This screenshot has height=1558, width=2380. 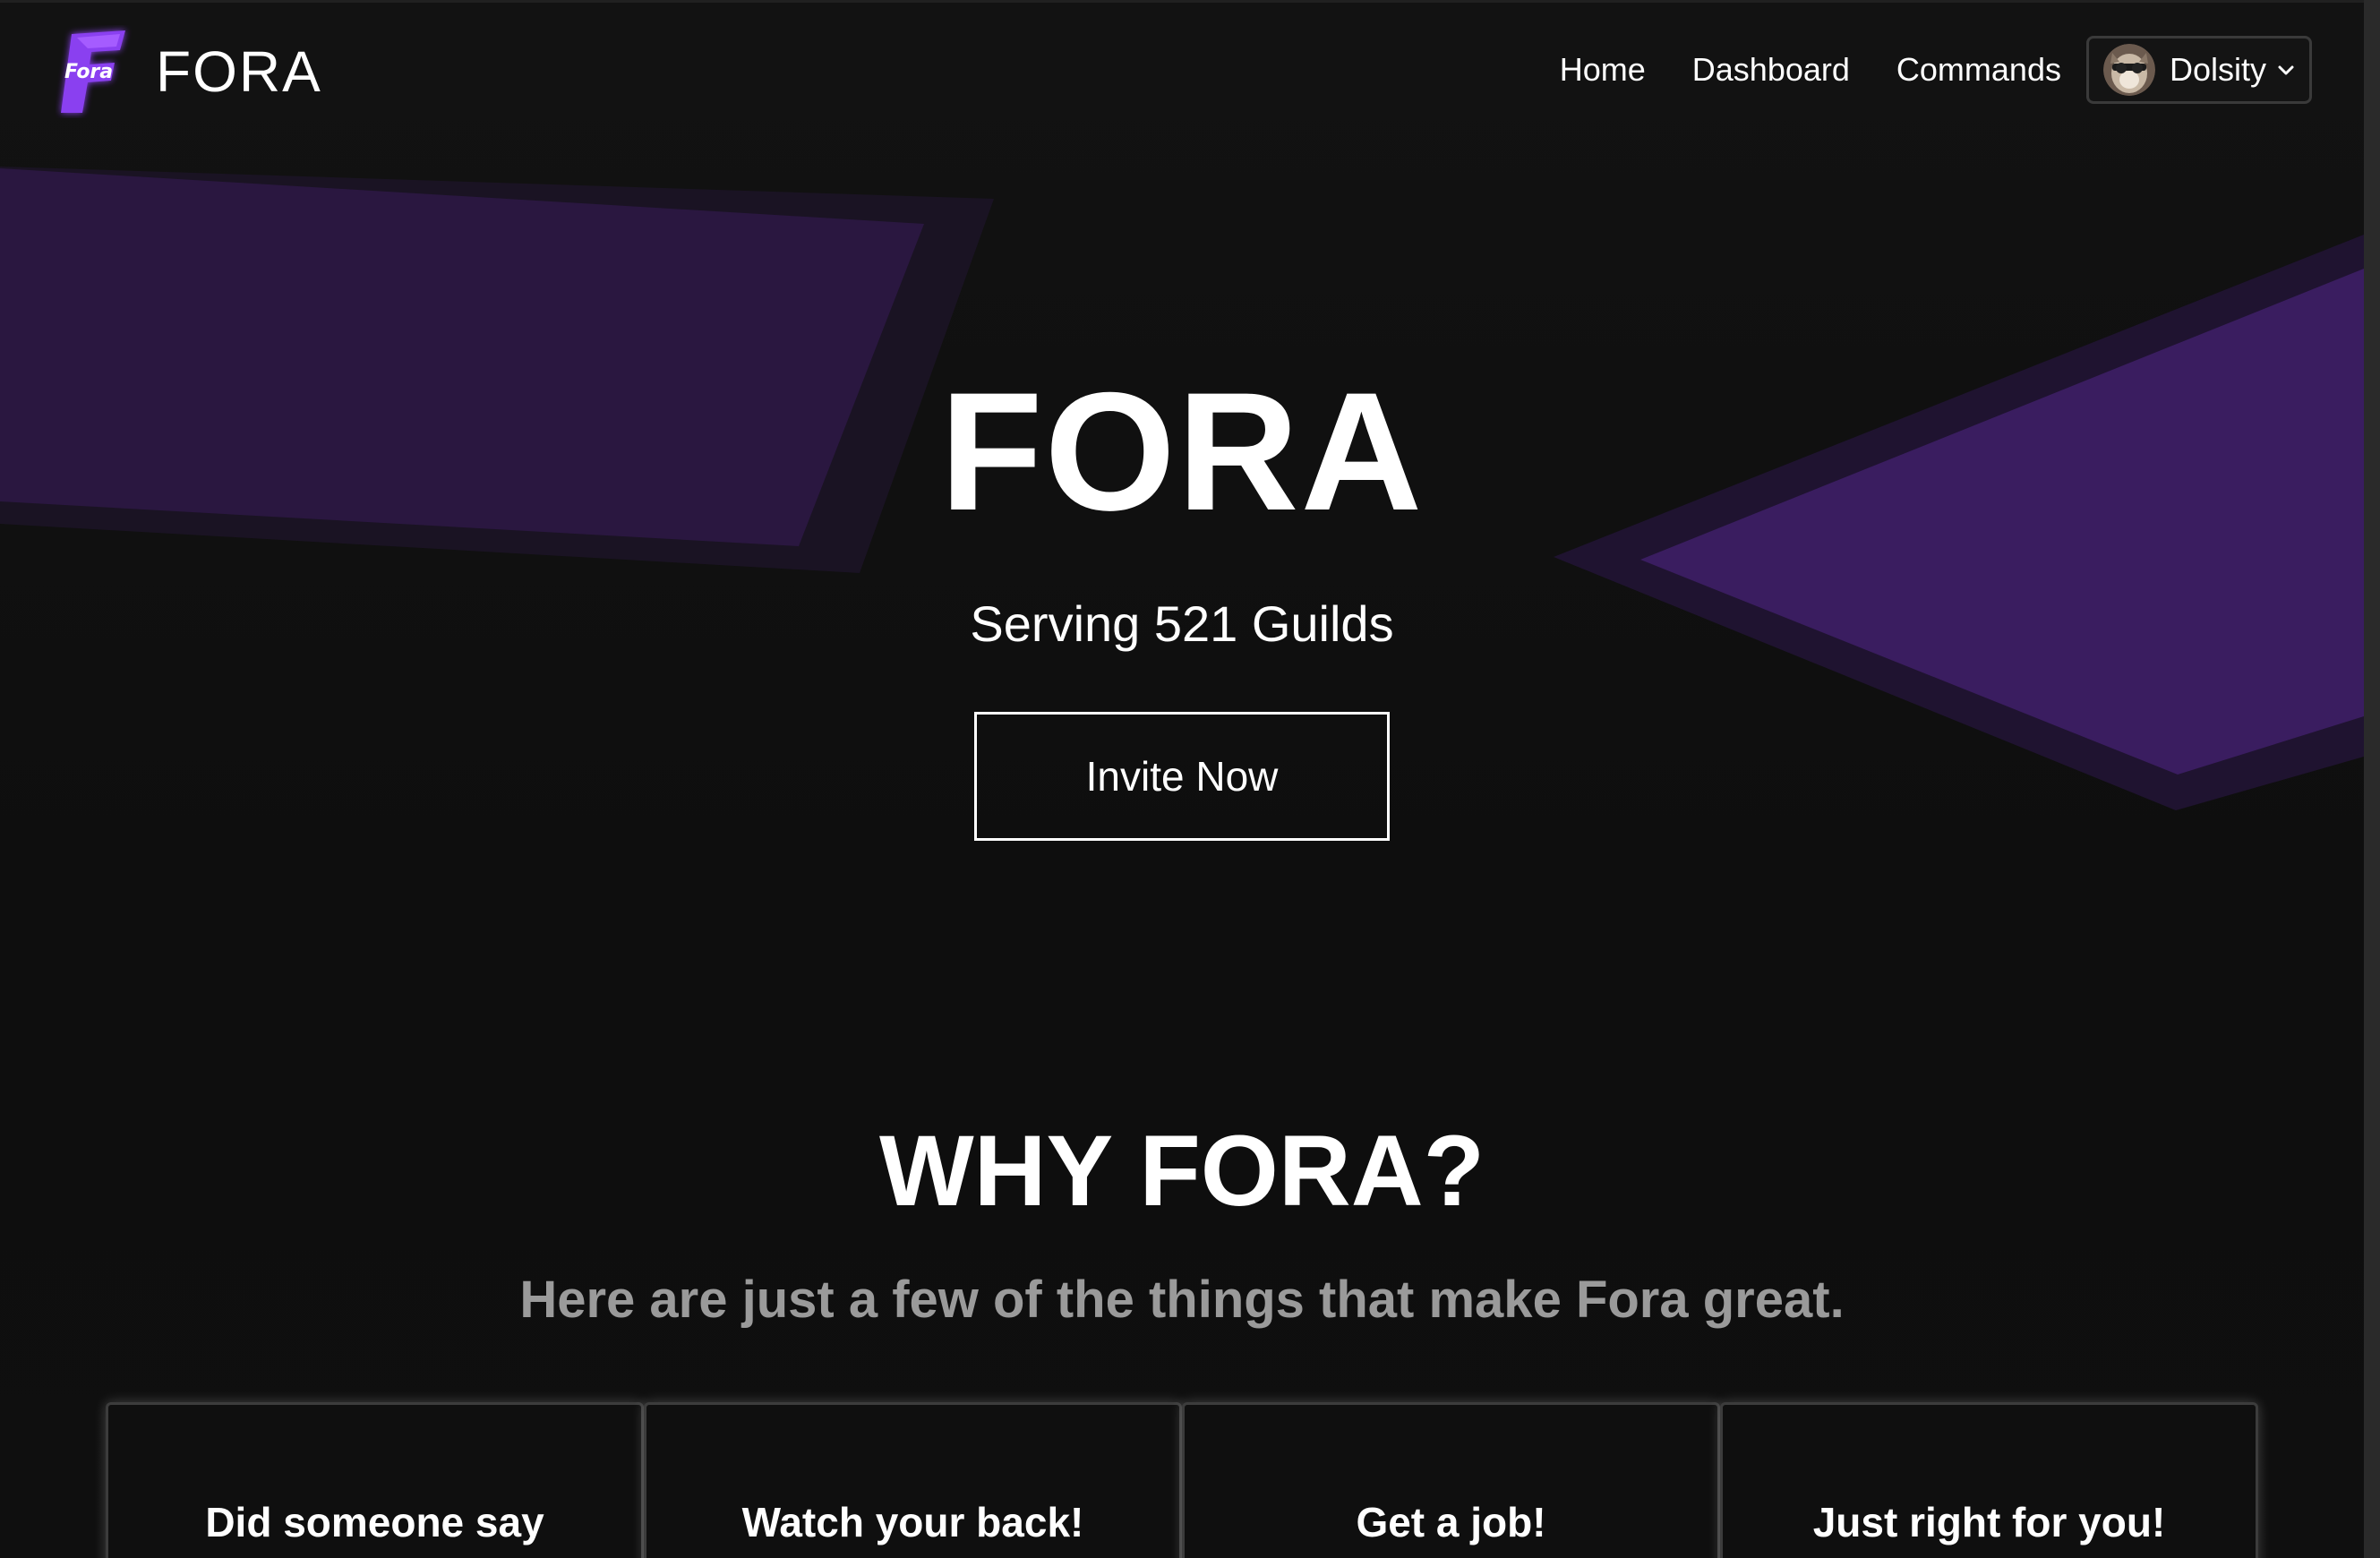 I want to click on feature-card-title: Just right for you!, so click(x=1989, y=1522).